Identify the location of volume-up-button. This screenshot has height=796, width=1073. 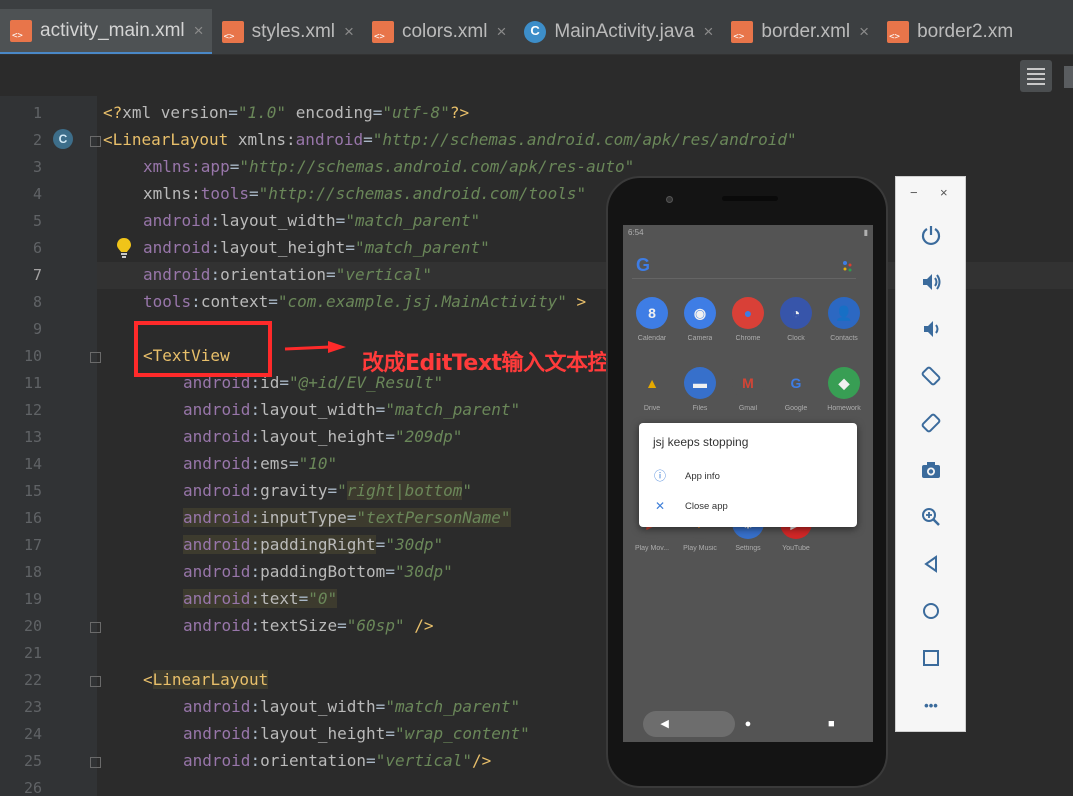
(931, 282).